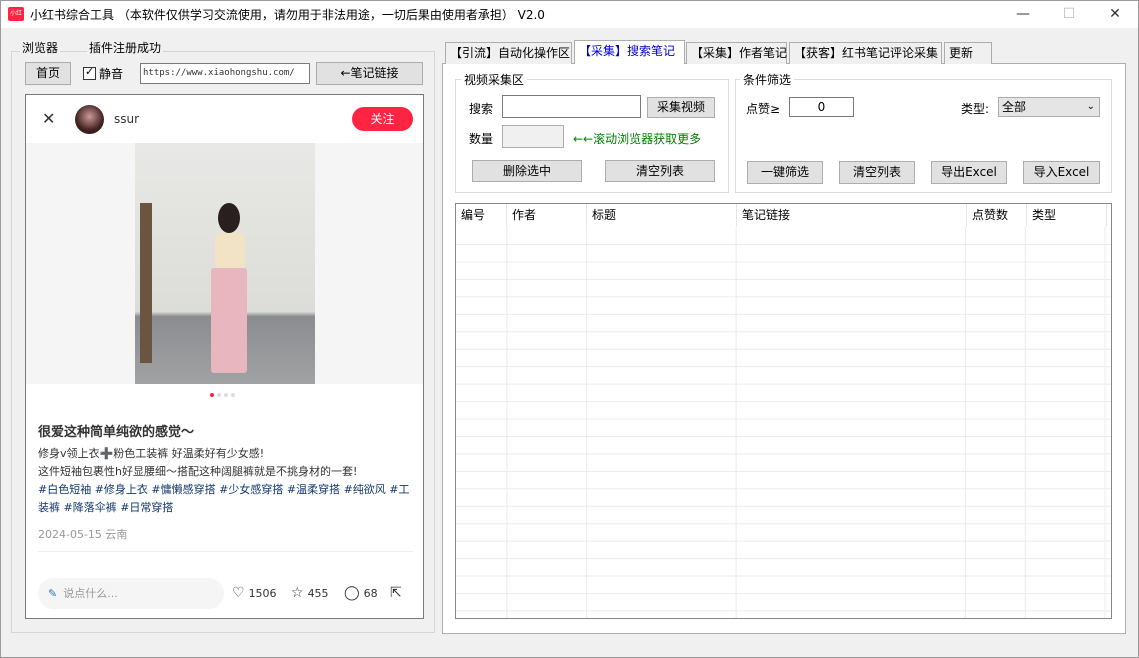  I want to click on type-select-value: 全部, so click(1014, 107).